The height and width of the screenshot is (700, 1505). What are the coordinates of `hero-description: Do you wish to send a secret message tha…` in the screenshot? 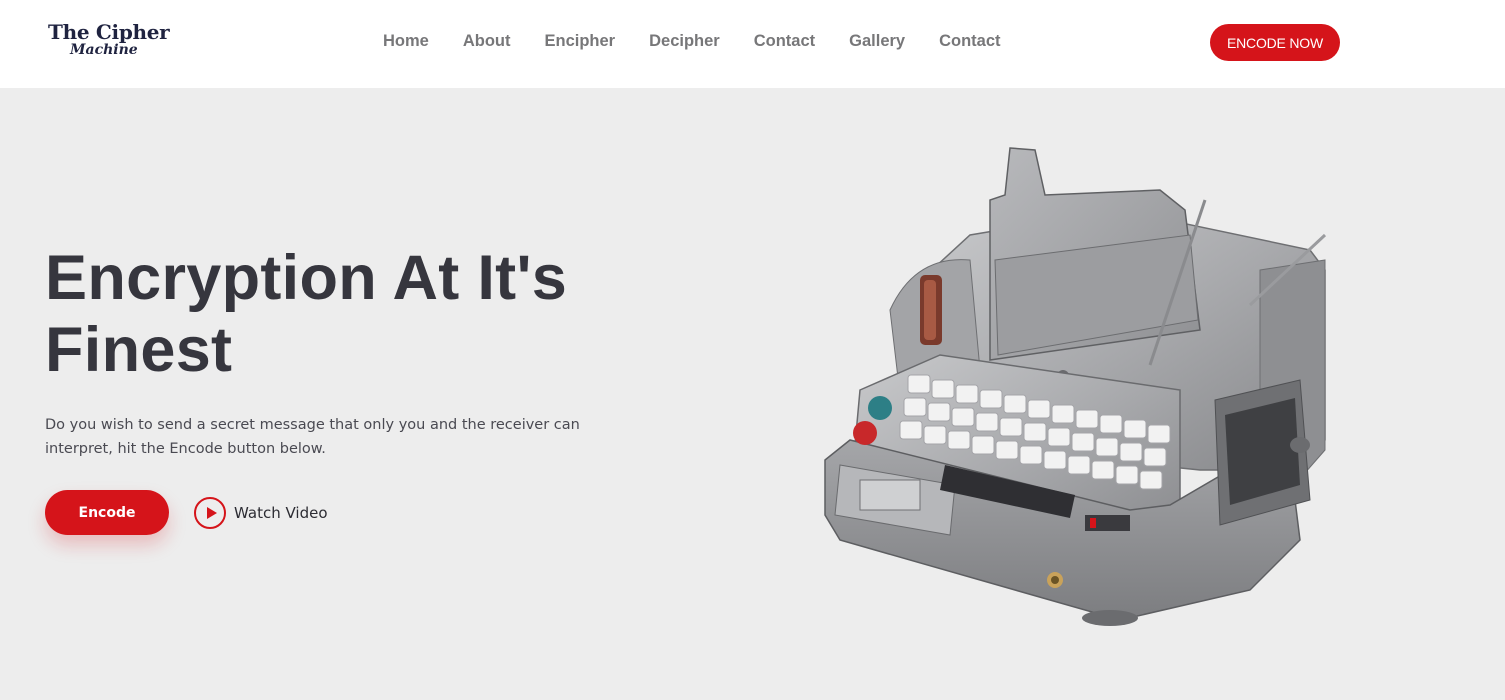 It's located at (312, 437).